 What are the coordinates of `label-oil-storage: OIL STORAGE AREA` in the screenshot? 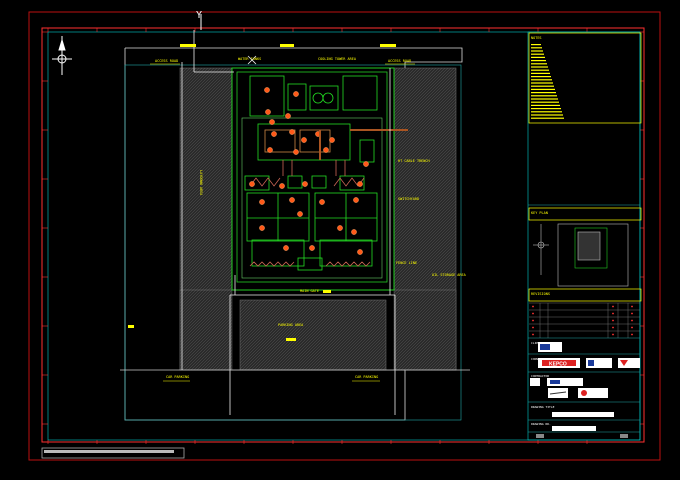 It's located at (449, 275).